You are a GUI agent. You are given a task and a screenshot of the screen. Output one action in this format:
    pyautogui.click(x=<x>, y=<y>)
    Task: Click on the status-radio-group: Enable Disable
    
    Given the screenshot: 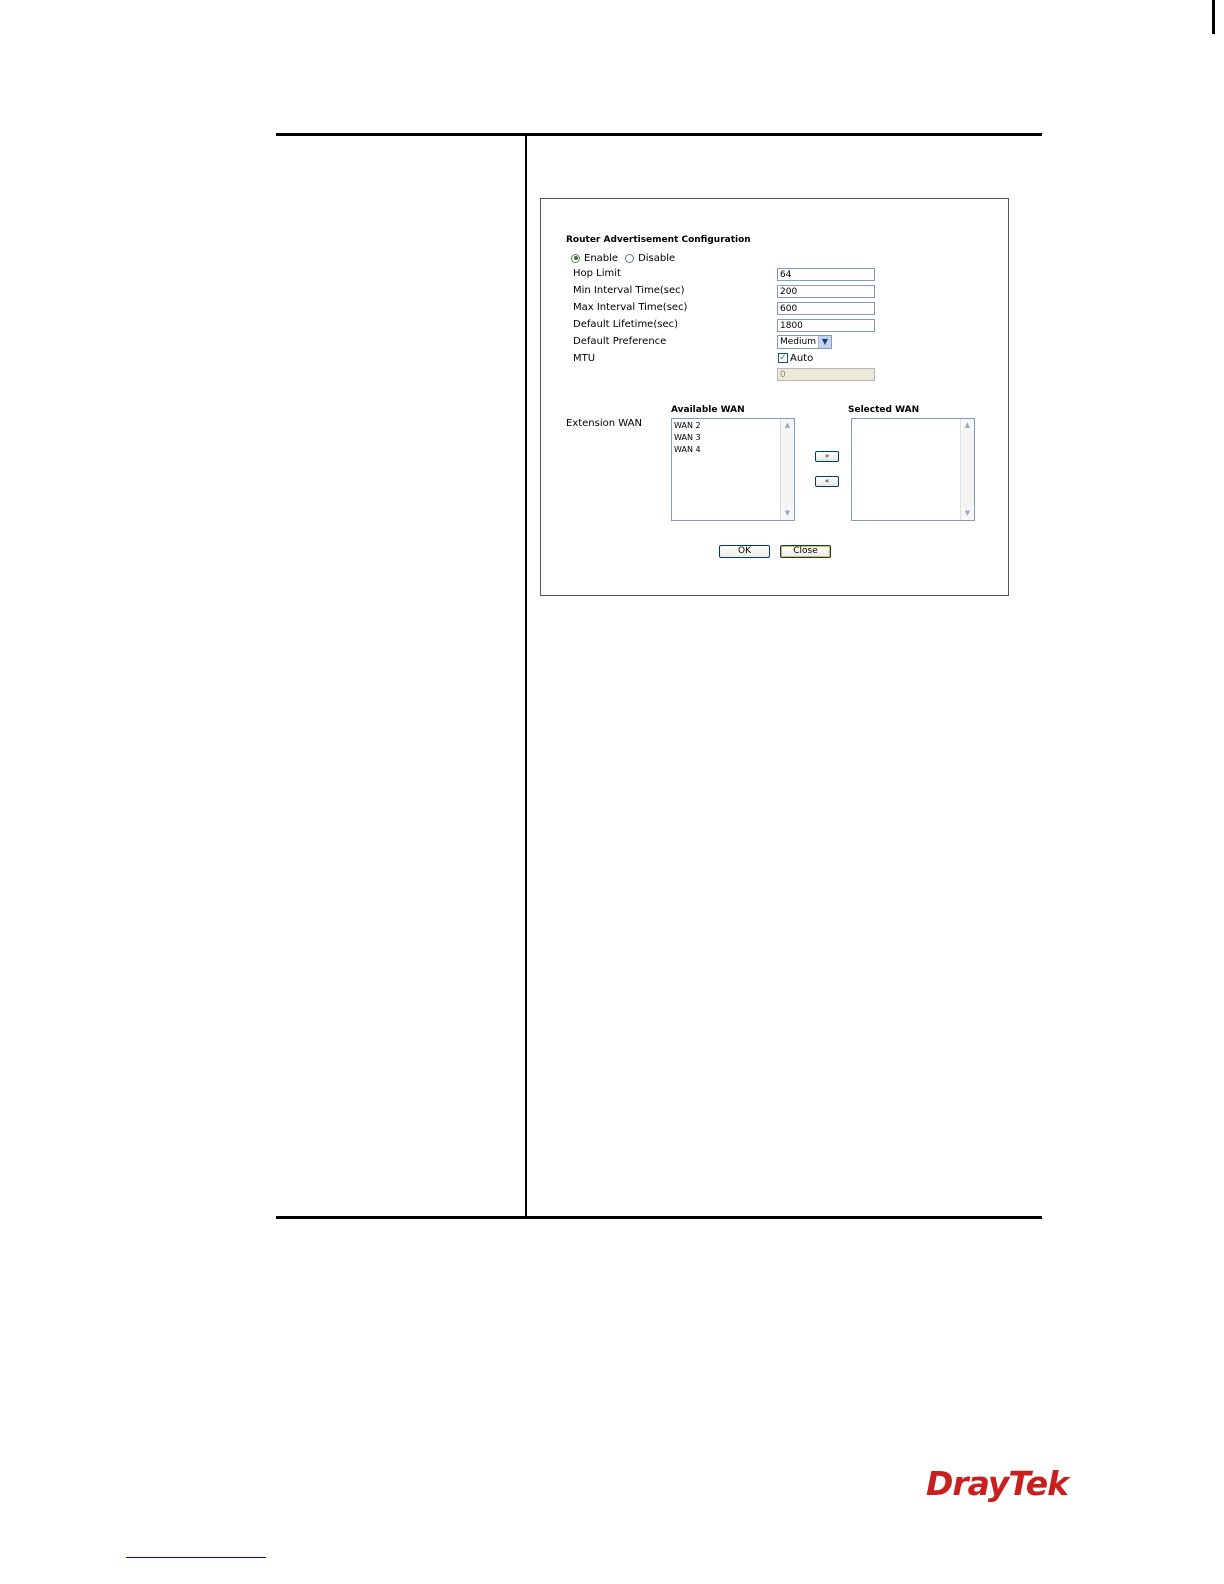 What is the action you would take?
    pyautogui.click(x=626, y=258)
    